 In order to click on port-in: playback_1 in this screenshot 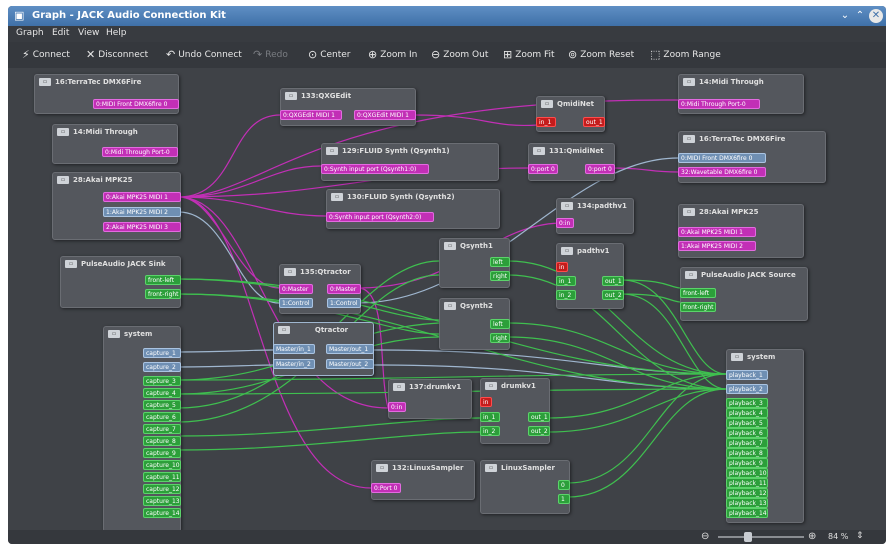, I will do `click(747, 375)`.